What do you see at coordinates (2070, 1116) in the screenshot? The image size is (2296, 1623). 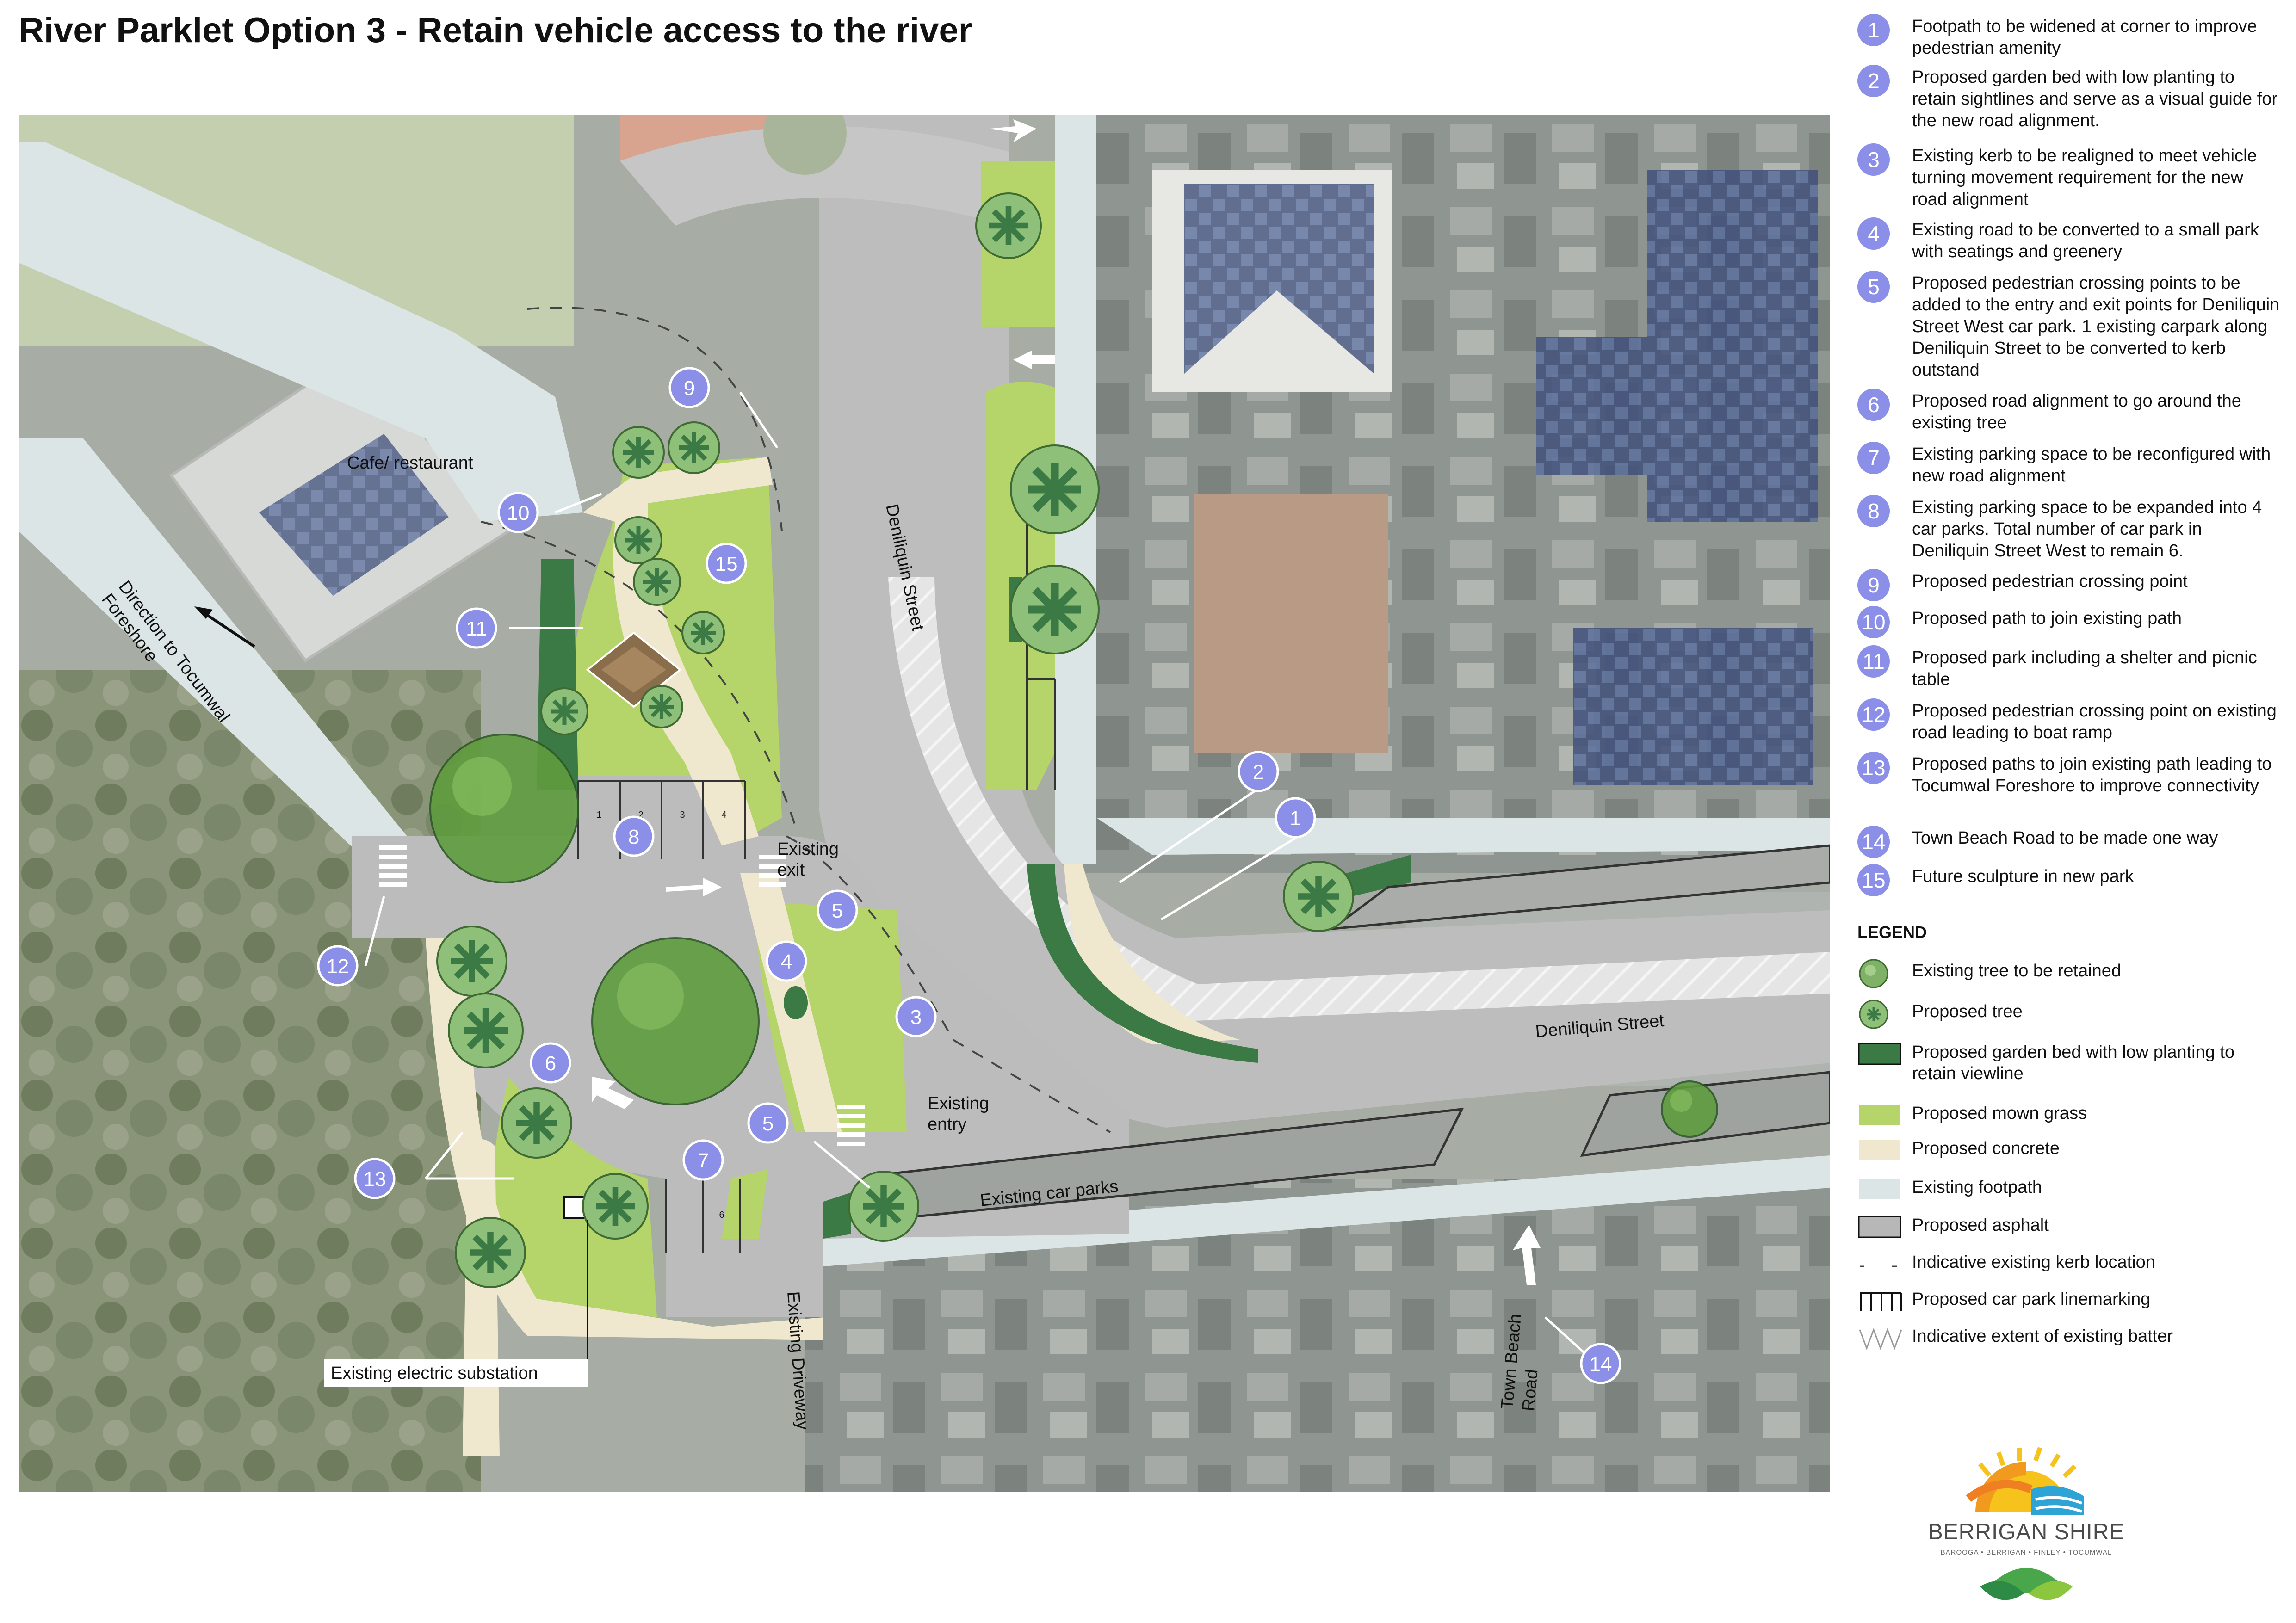 I see `legend-item-mown-grass: Proposed mown grass` at bounding box center [2070, 1116].